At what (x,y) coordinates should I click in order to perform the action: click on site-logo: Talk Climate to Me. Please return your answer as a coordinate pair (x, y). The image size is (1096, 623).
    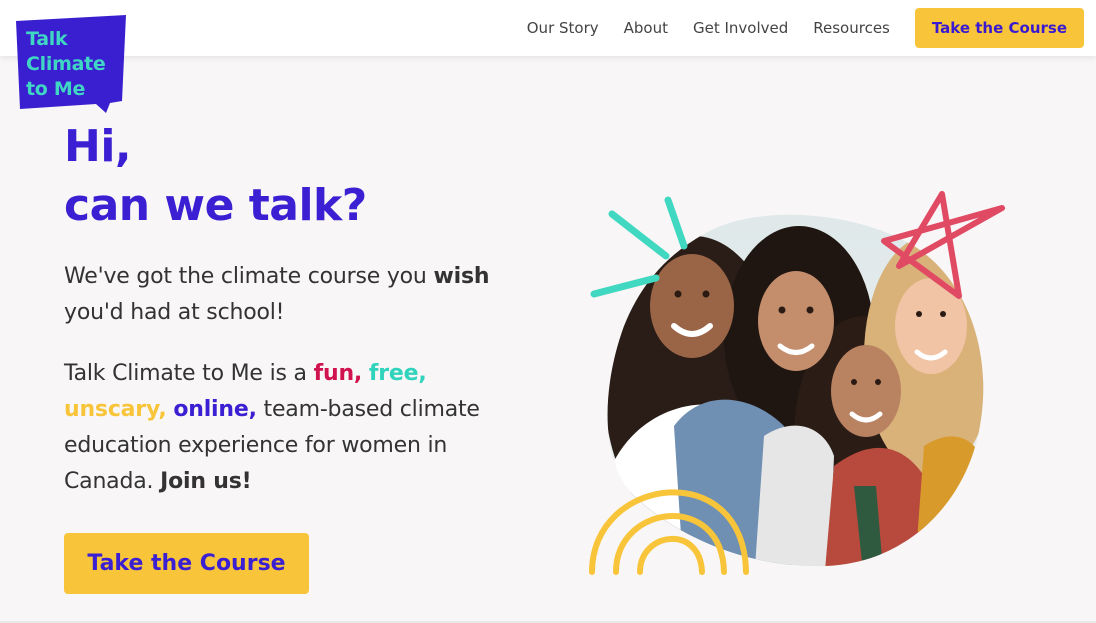
    Looking at the image, I should click on (71, 64).